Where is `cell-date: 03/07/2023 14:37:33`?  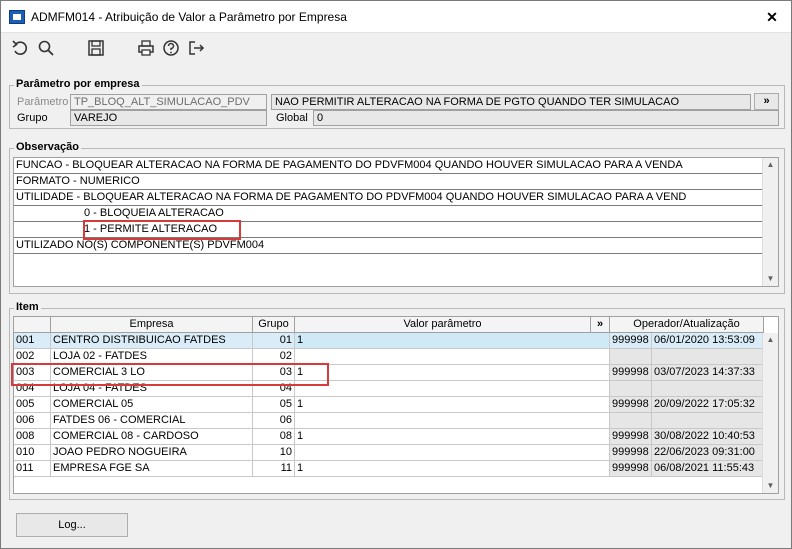
cell-date: 03/07/2023 14:37:33 is located at coordinates (708, 373).